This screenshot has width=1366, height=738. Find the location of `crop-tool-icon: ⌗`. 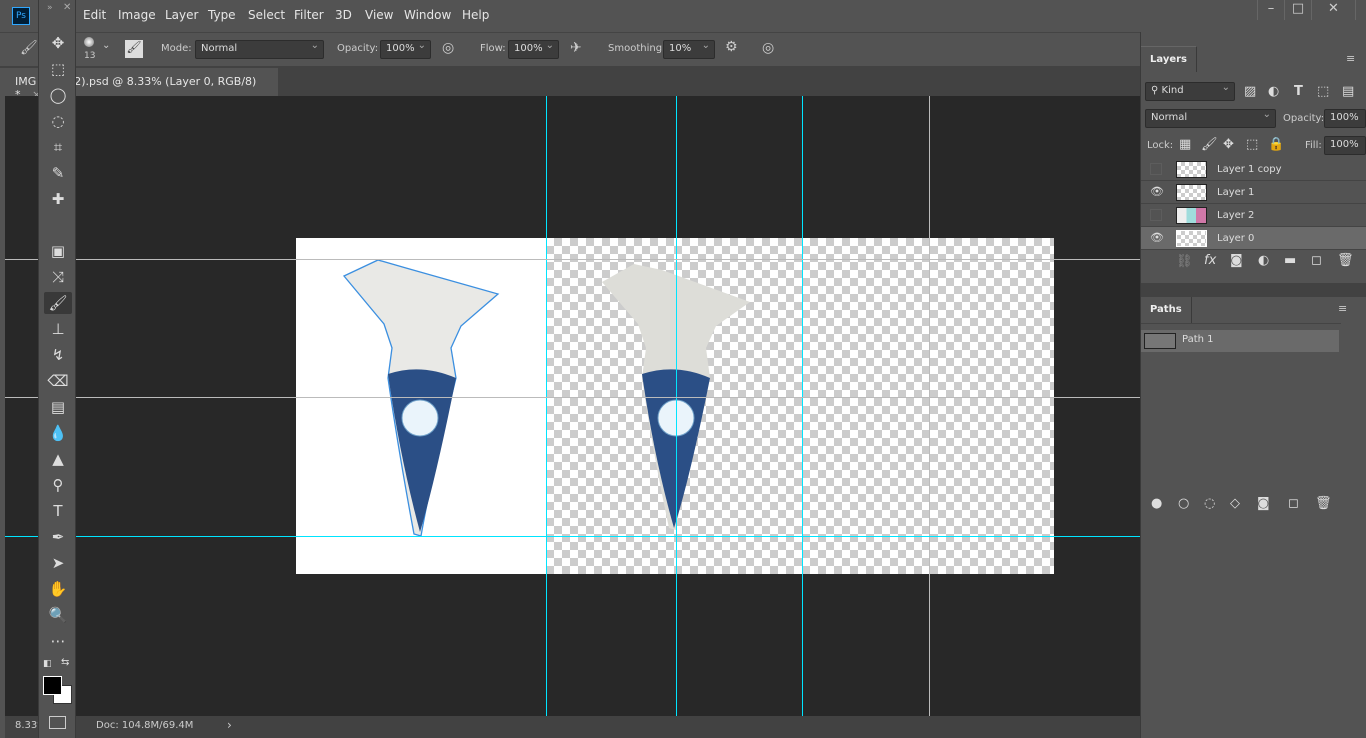

crop-tool-icon: ⌗ is located at coordinates (58, 147).